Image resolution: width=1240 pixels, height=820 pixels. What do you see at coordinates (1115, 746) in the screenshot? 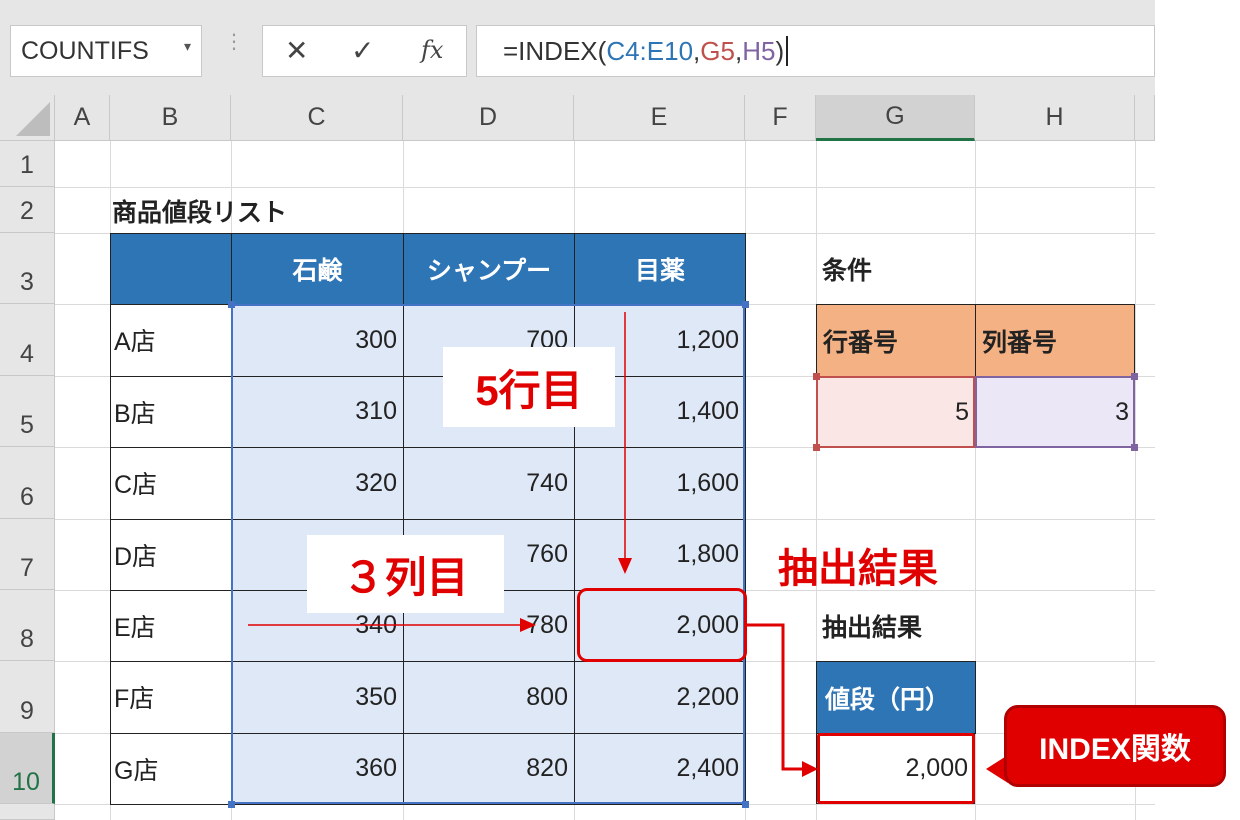
I see `index-function-callout: INDEX関数` at bounding box center [1115, 746].